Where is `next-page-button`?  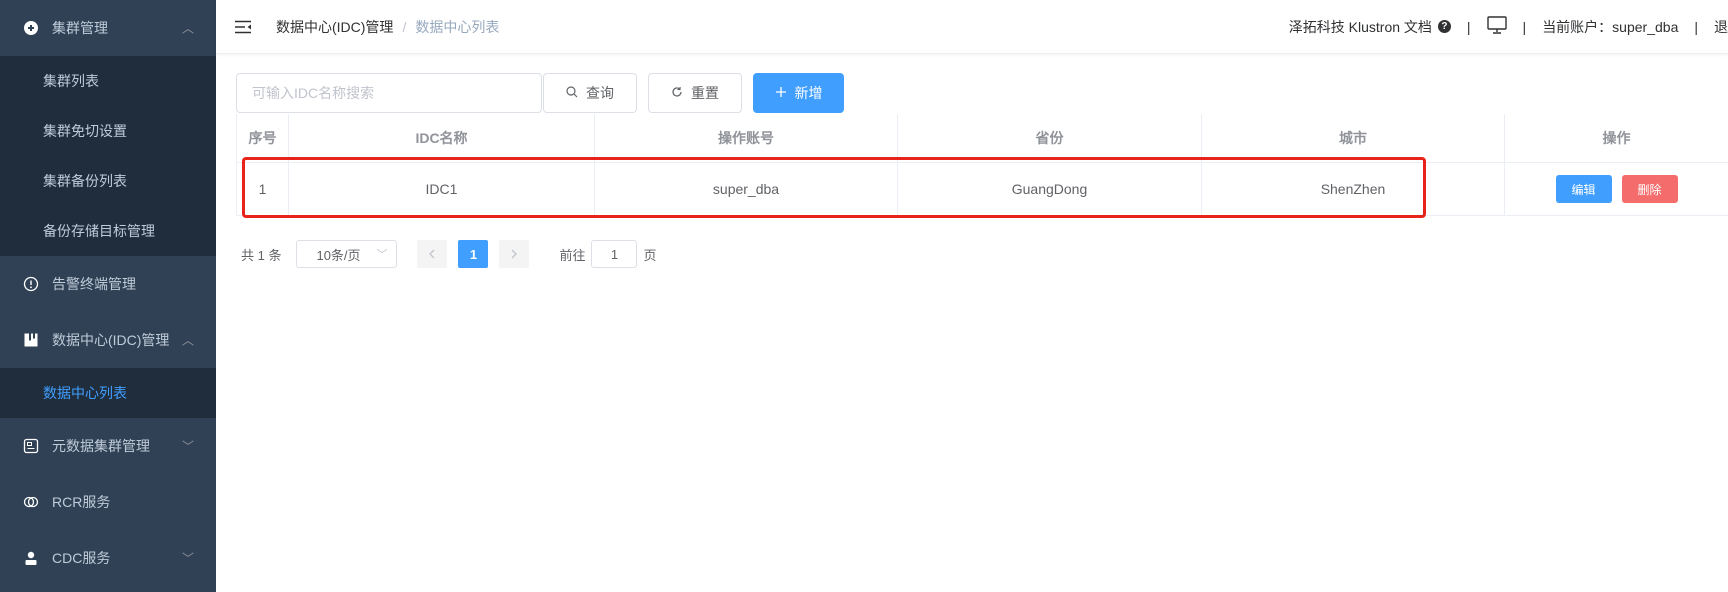 next-page-button is located at coordinates (514, 254).